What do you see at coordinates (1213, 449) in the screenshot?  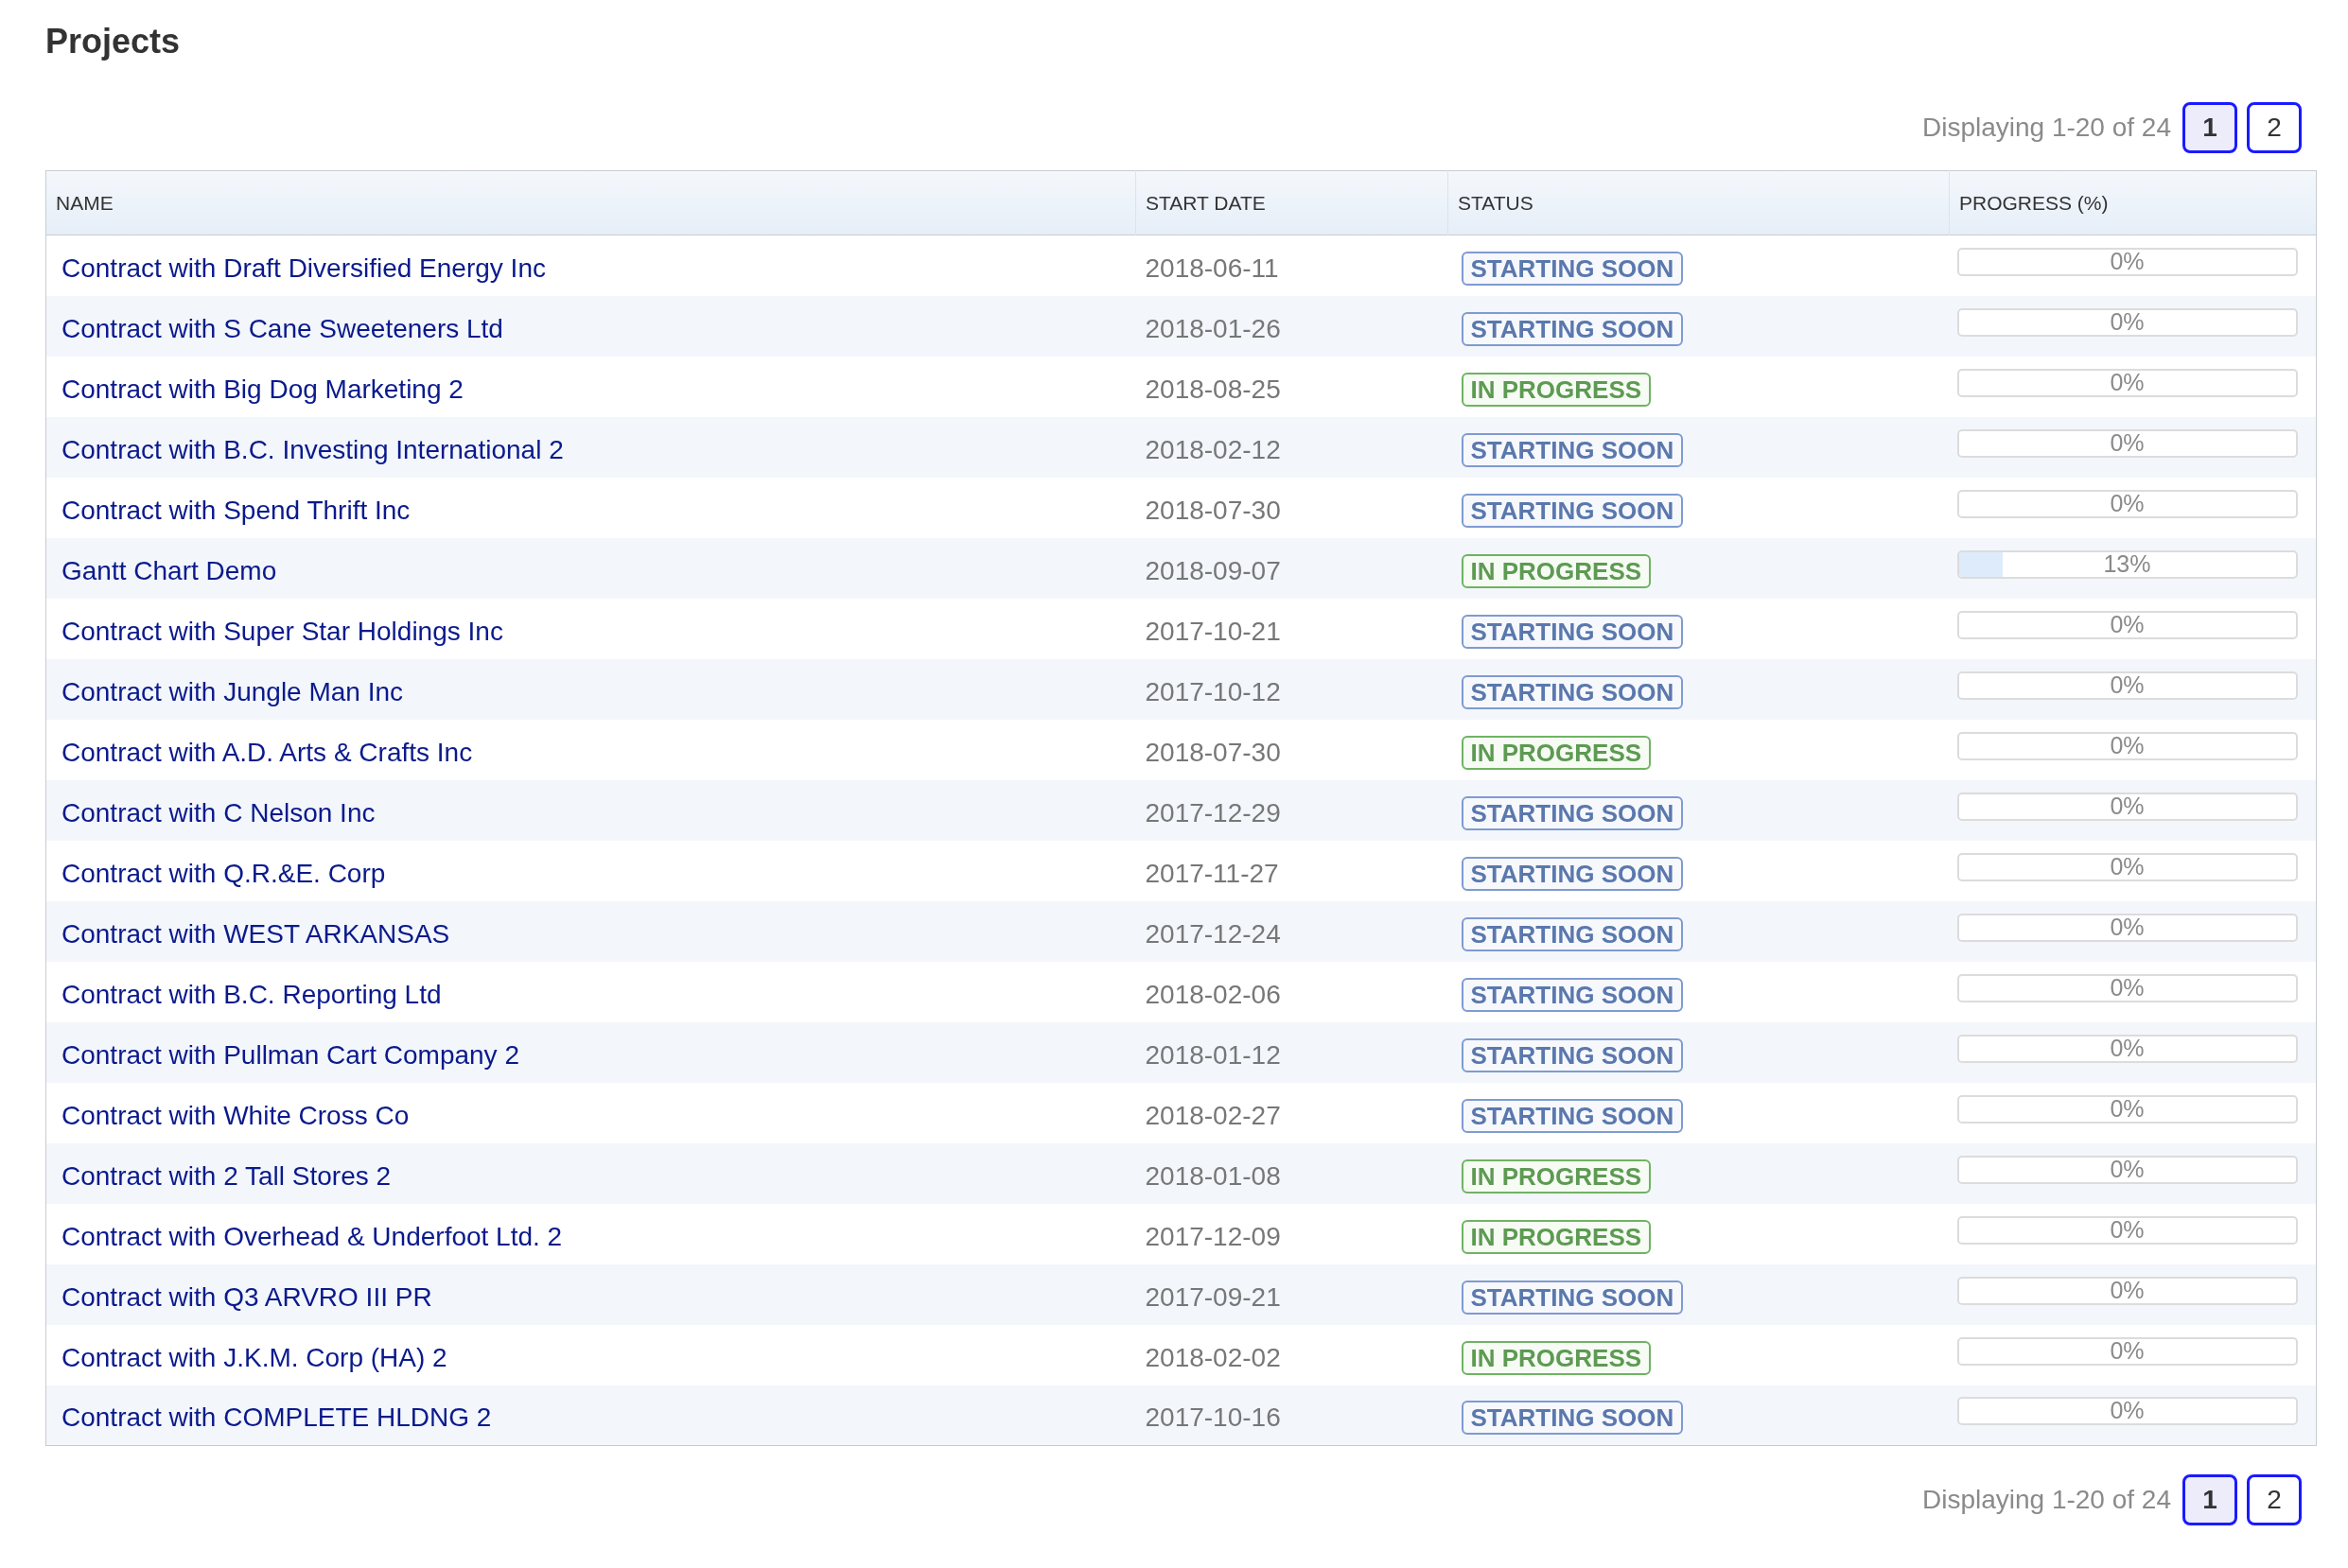 I see `start-date: 2018-02-12` at bounding box center [1213, 449].